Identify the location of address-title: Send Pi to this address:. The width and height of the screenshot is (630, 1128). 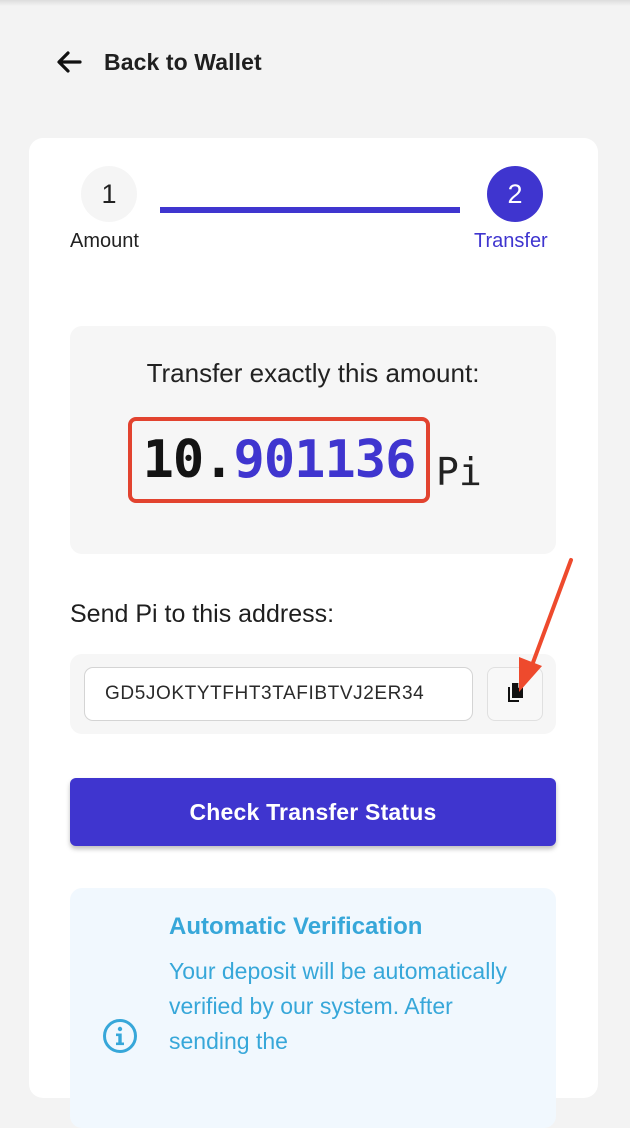
(202, 614).